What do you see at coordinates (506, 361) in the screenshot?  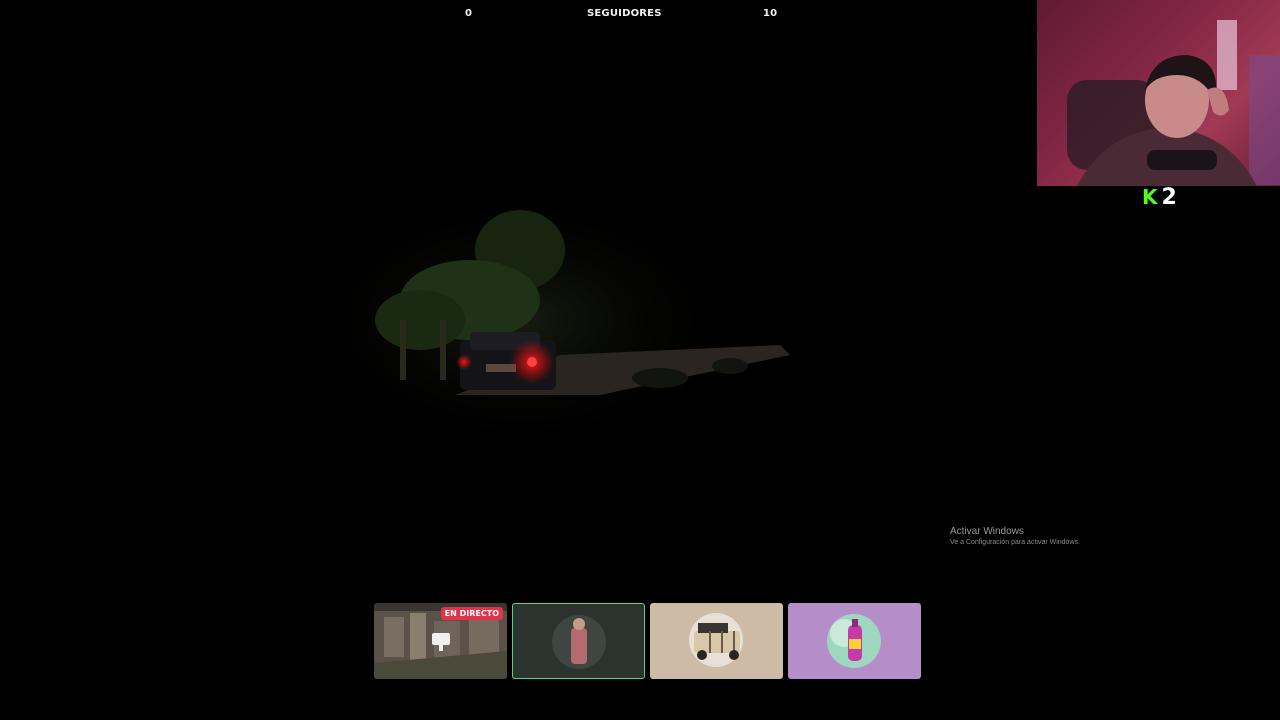 I see `car` at bounding box center [506, 361].